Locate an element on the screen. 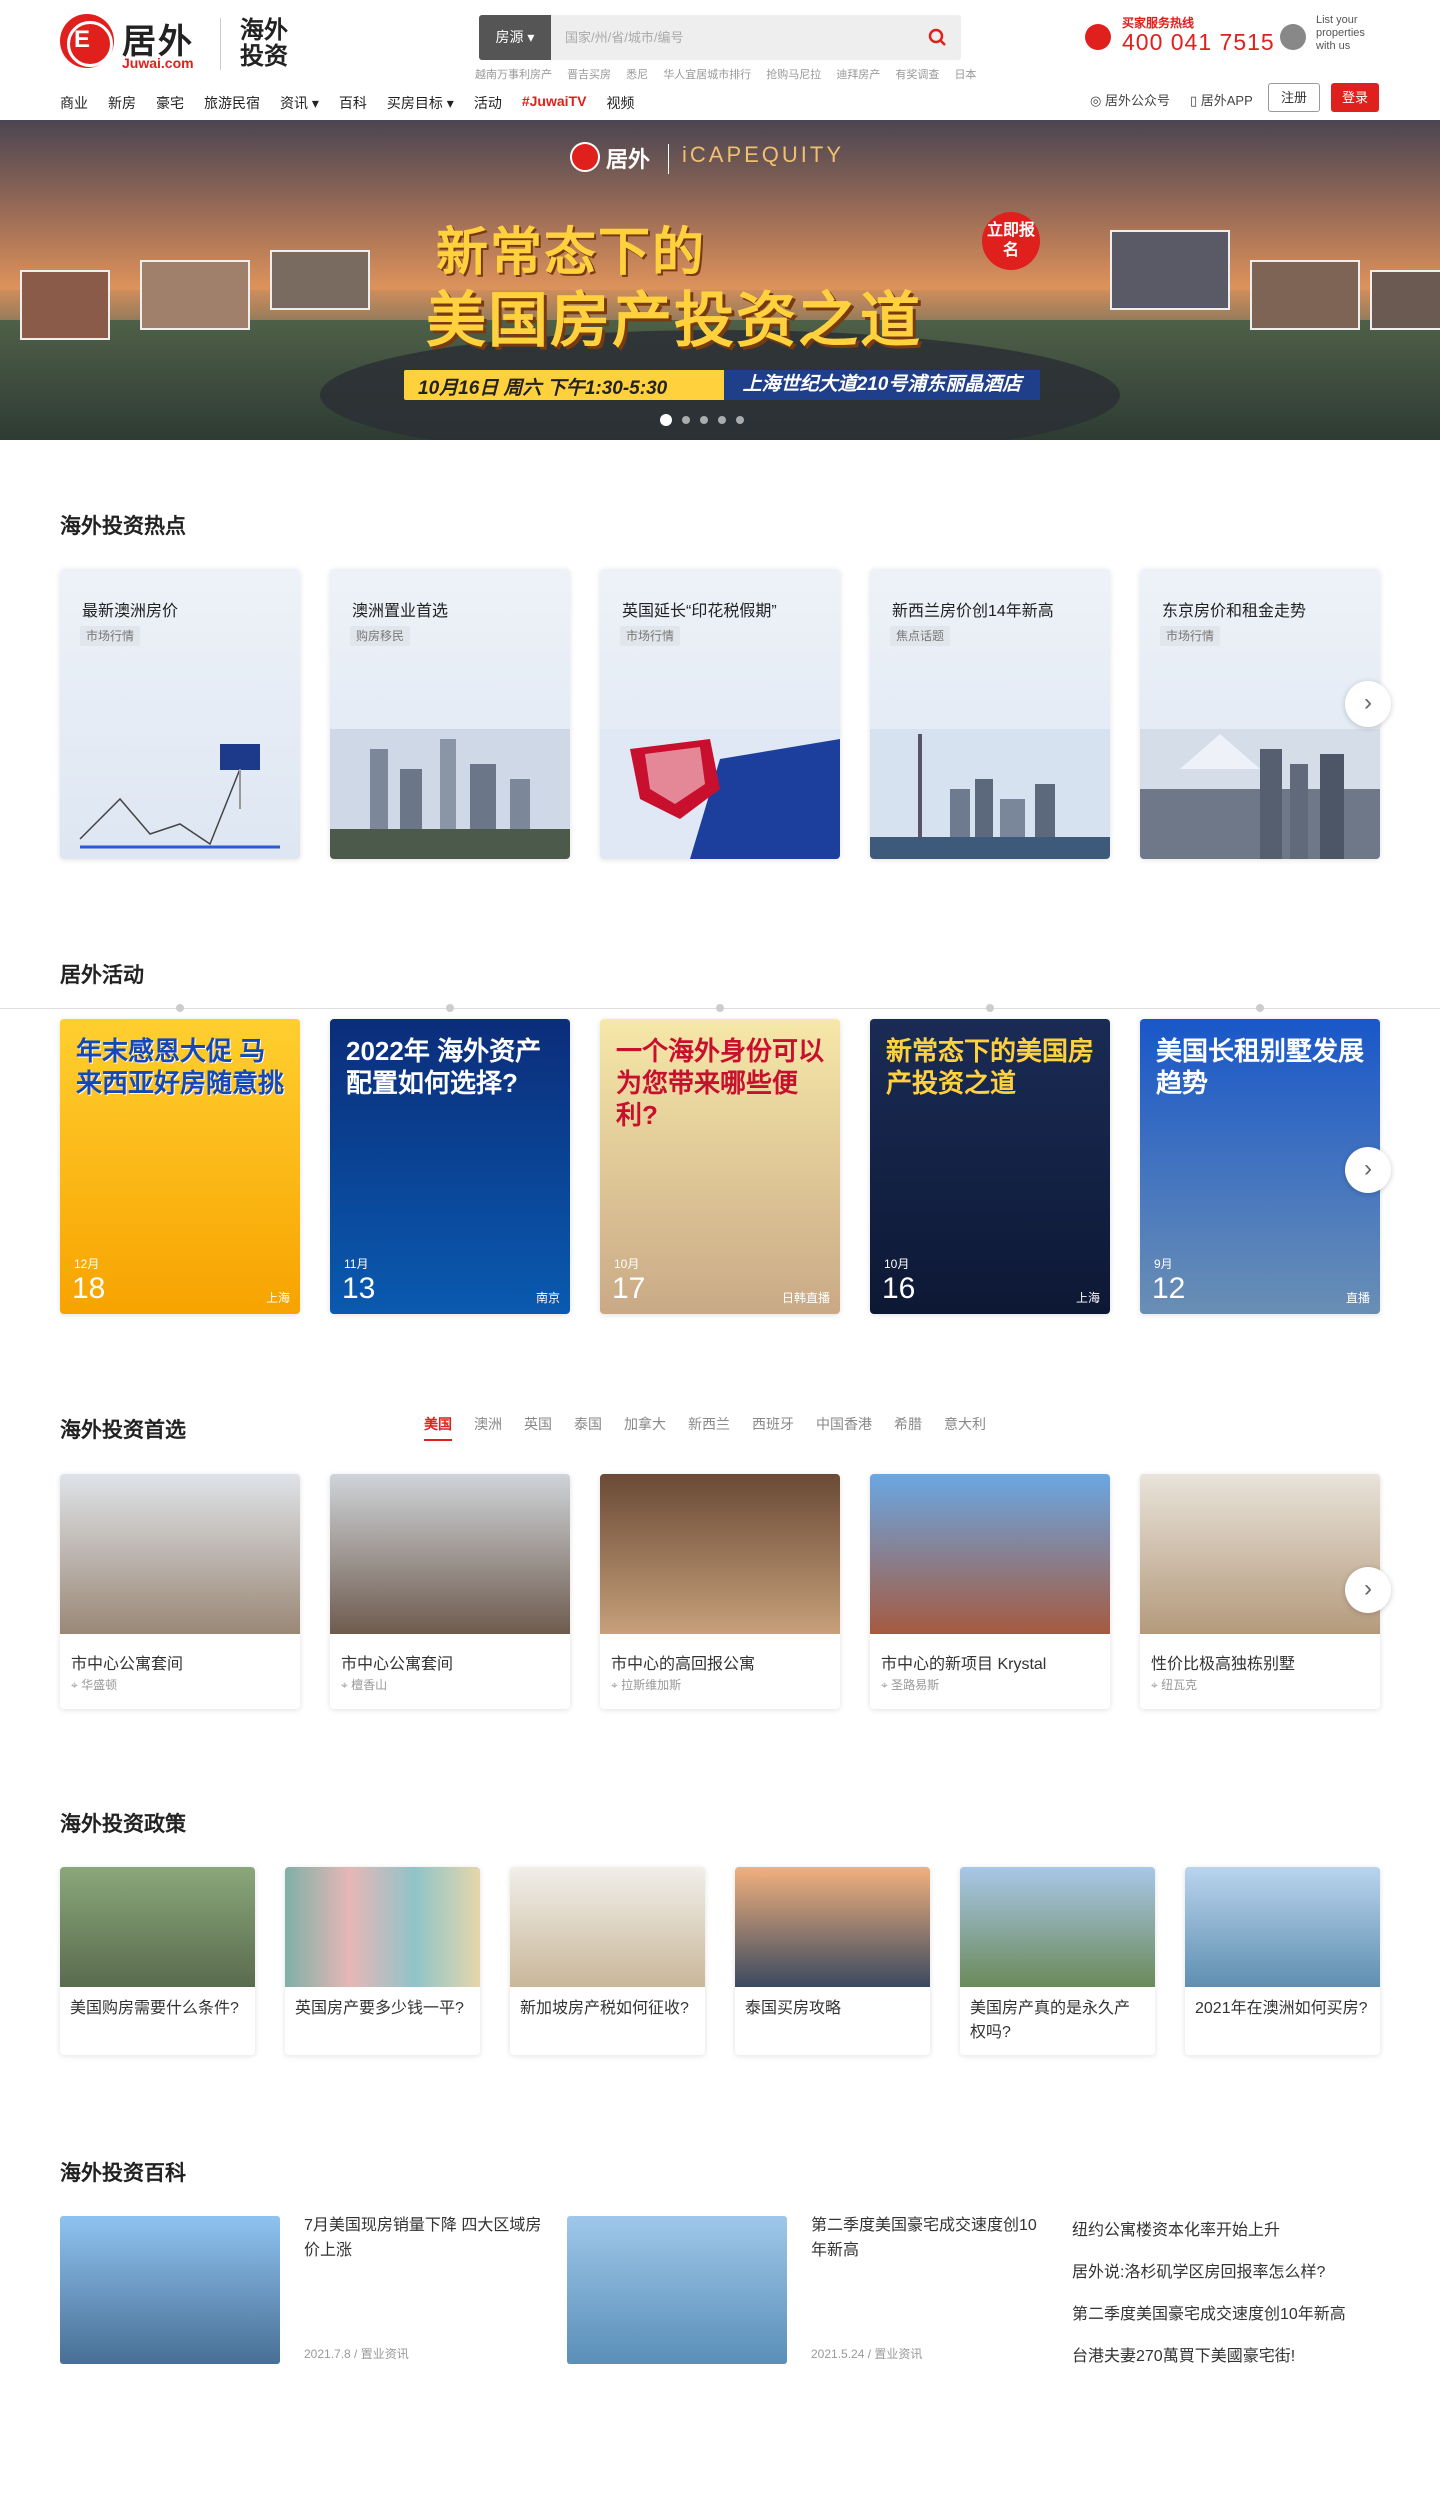  wechat-link: ◎ 居外公众号 is located at coordinates (1130, 99).